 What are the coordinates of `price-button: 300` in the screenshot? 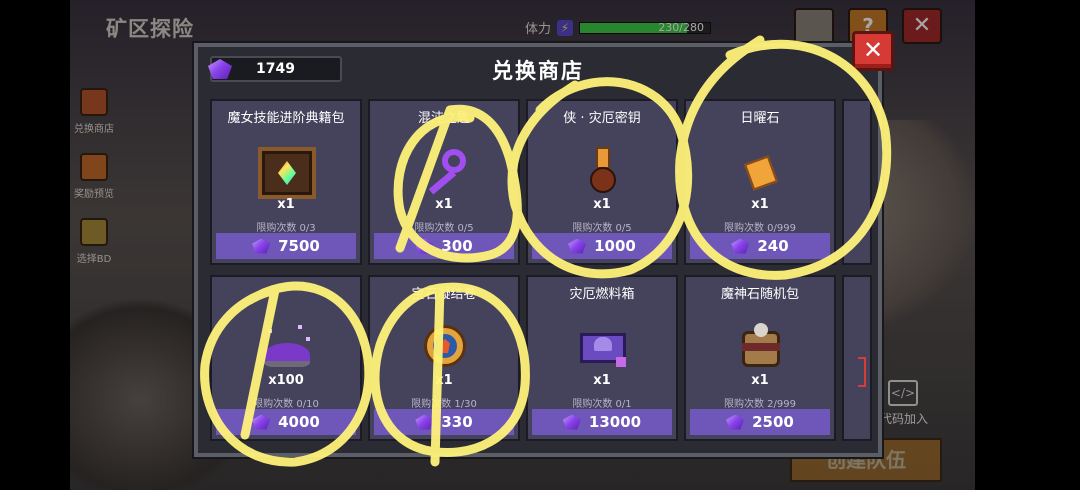 It's located at (444, 246).